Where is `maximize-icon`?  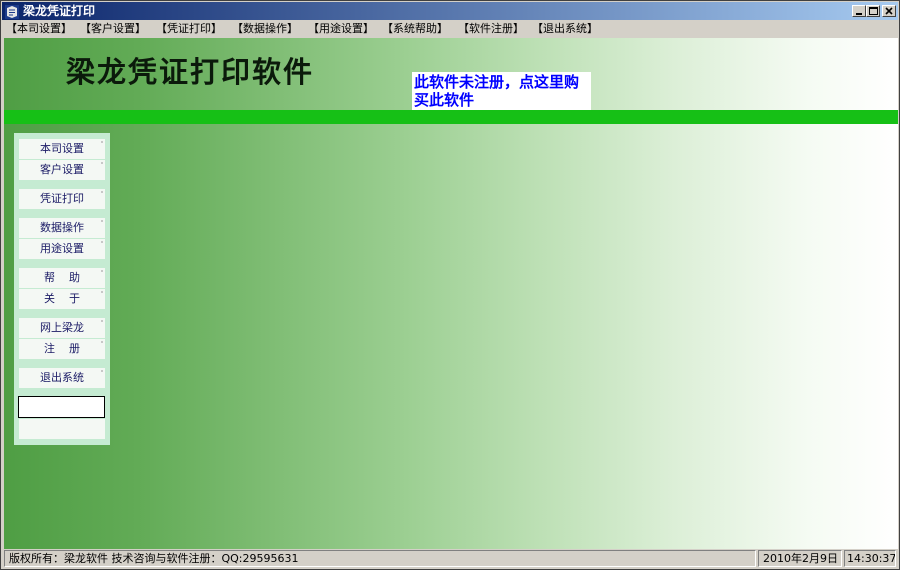 maximize-icon is located at coordinates (873, 11).